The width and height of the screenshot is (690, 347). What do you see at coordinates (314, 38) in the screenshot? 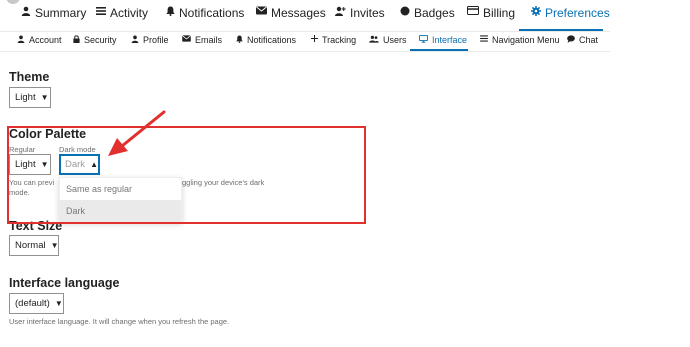
I see `plus-icon` at bounding box center [314, 38].